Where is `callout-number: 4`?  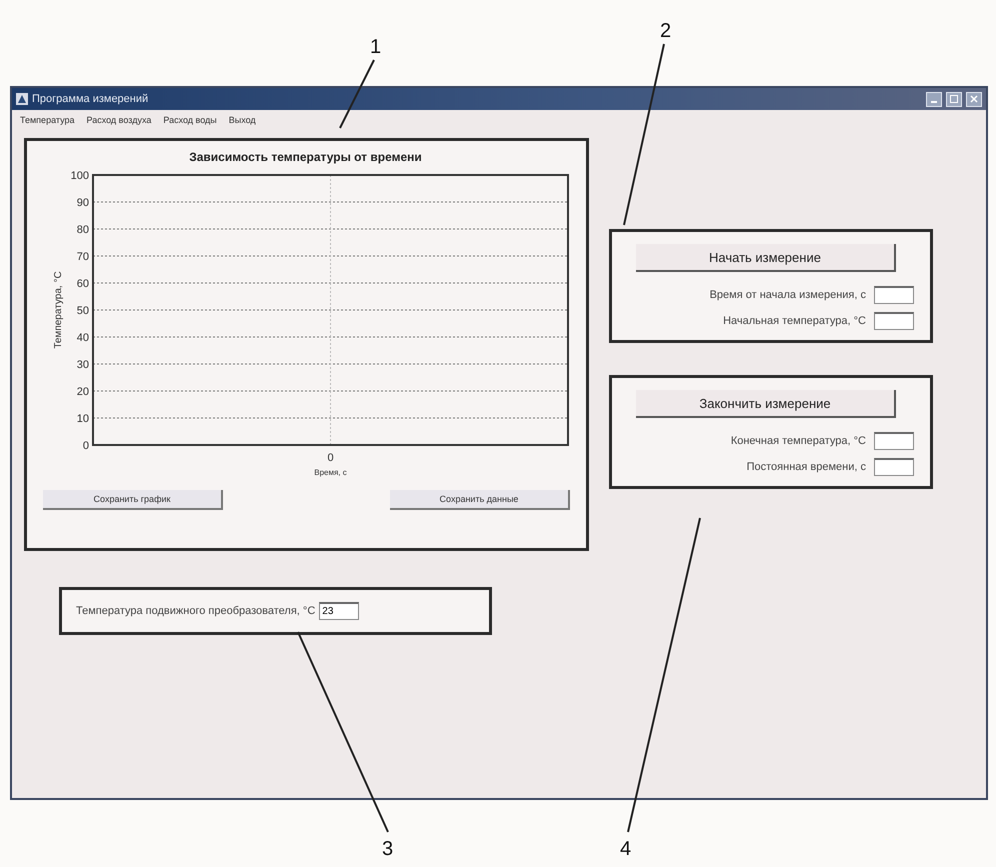 callout-number: 4 is located at coordinates (626, 849).